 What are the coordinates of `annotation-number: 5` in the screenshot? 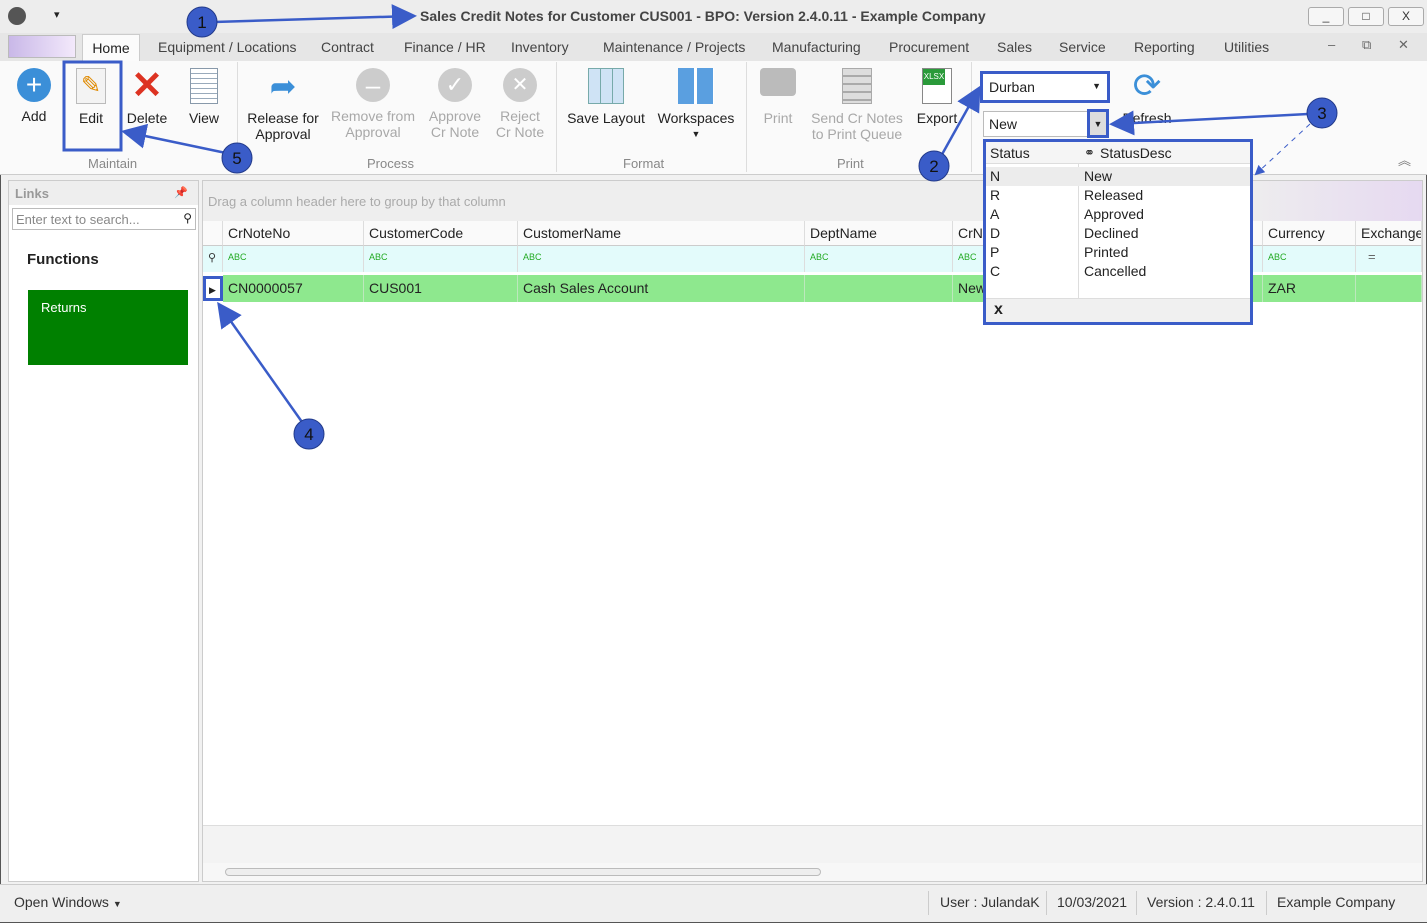 It's located at (236, 158).